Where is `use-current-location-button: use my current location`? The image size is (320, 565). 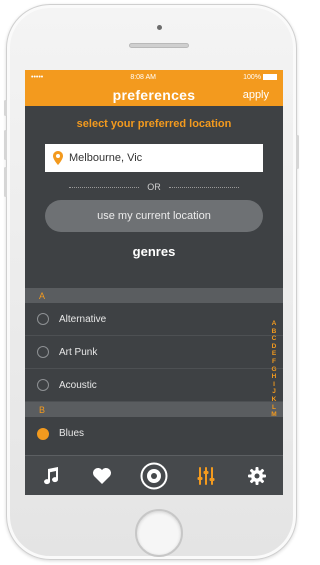 use-current-location-button: use my current location is located at coordinates (154, 216).